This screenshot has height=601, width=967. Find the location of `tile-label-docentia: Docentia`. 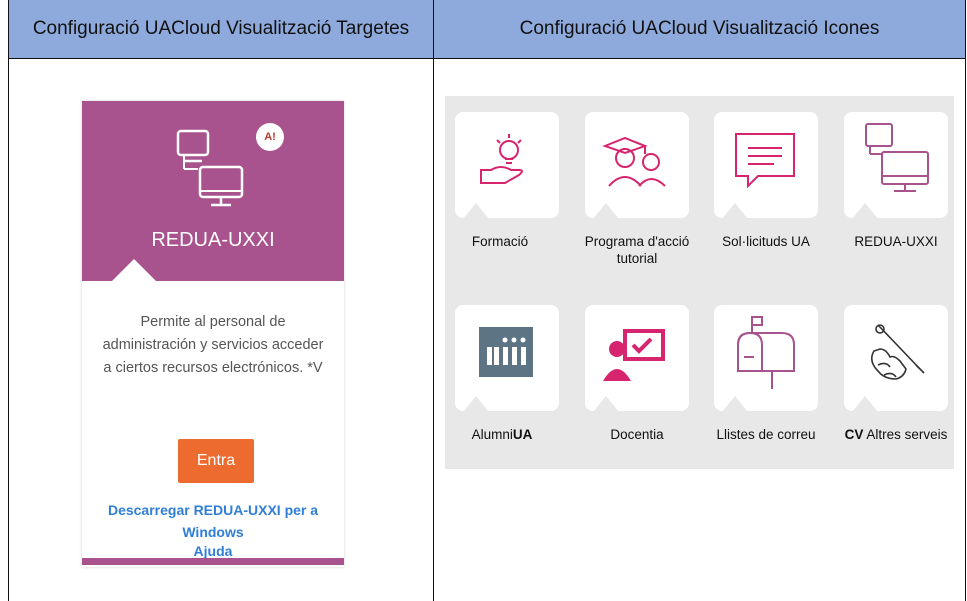

tile-label-docentia: Docentia is located at coordinates (637, 434).